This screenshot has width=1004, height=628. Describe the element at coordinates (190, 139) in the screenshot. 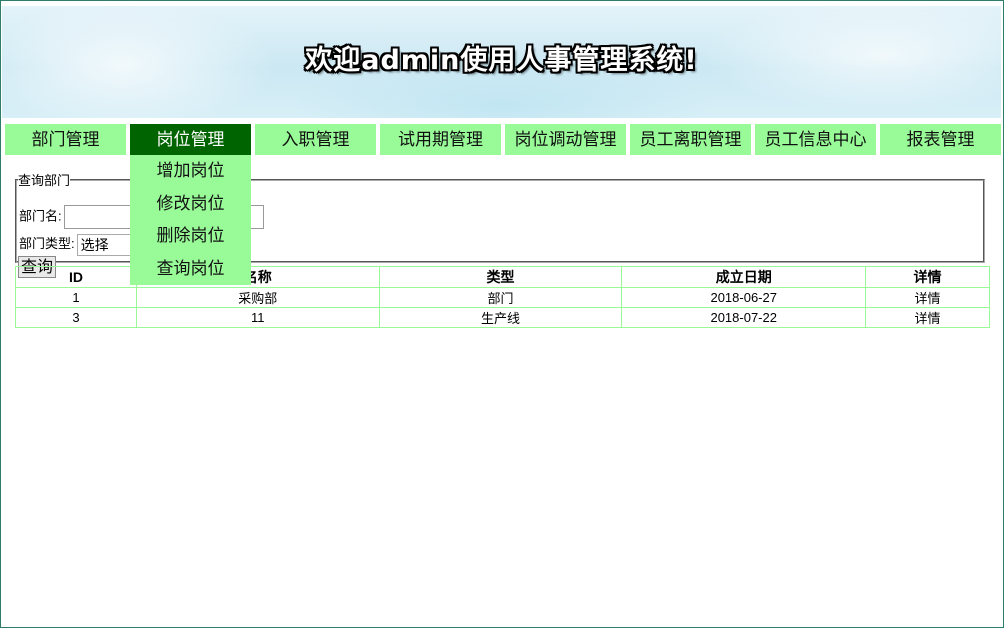

I see `nav-item-post: 岗位管理` at that location.